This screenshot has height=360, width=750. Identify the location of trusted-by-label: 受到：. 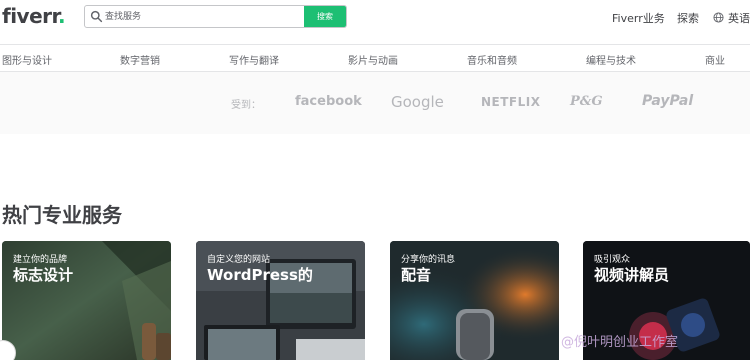
(246, 105).